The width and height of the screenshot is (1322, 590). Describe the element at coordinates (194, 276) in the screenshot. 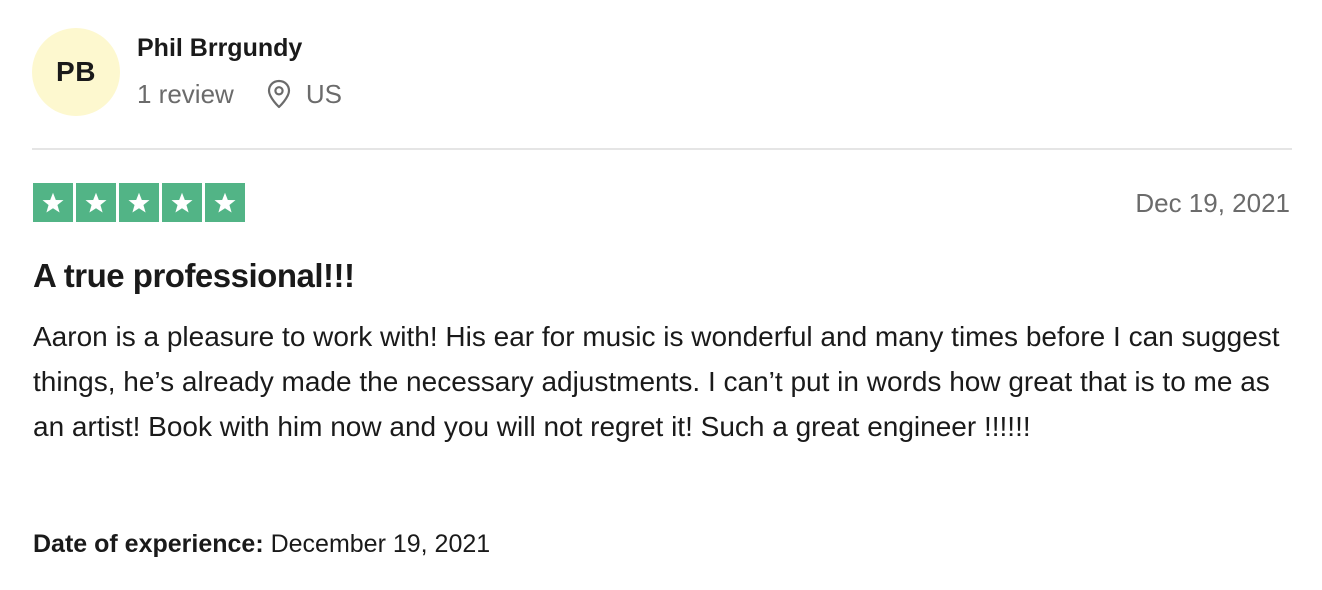

I see `review-title: A true professional!!!` at that location.